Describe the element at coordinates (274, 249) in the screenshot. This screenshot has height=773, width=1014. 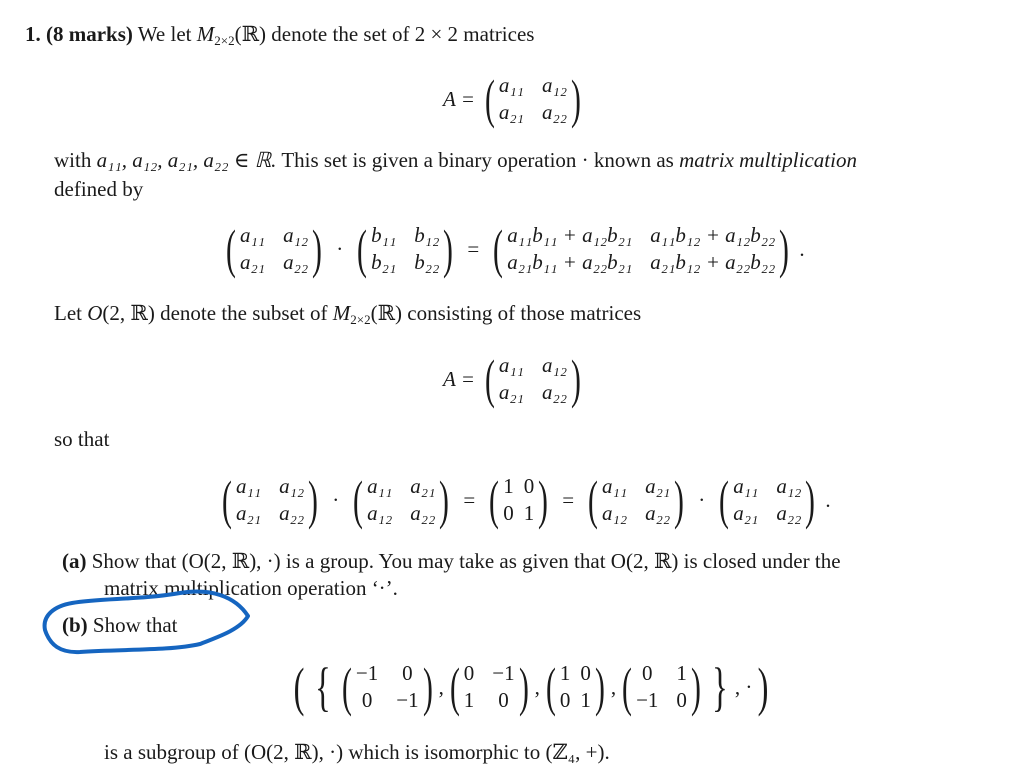
I see `matrix-a: ( a₁₁ a₁₂ a₂₁ a₂₂ )` at that location.